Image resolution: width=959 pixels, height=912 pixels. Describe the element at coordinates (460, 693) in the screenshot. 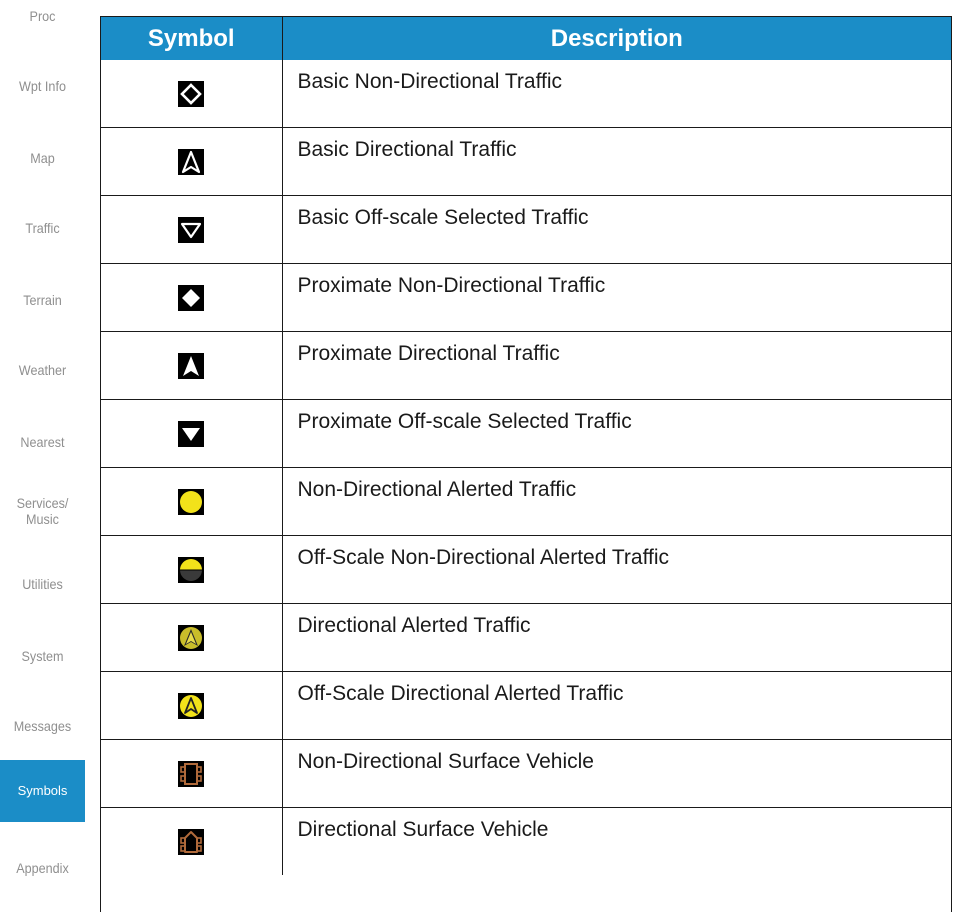

I see `description-text: Off-Scale Directional Alerted Traffic` at that location.